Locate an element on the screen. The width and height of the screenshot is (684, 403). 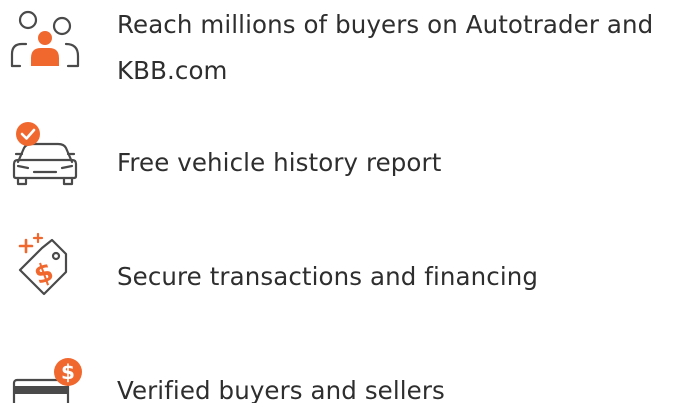
car-check-icon is located at coordinates (45, 153).